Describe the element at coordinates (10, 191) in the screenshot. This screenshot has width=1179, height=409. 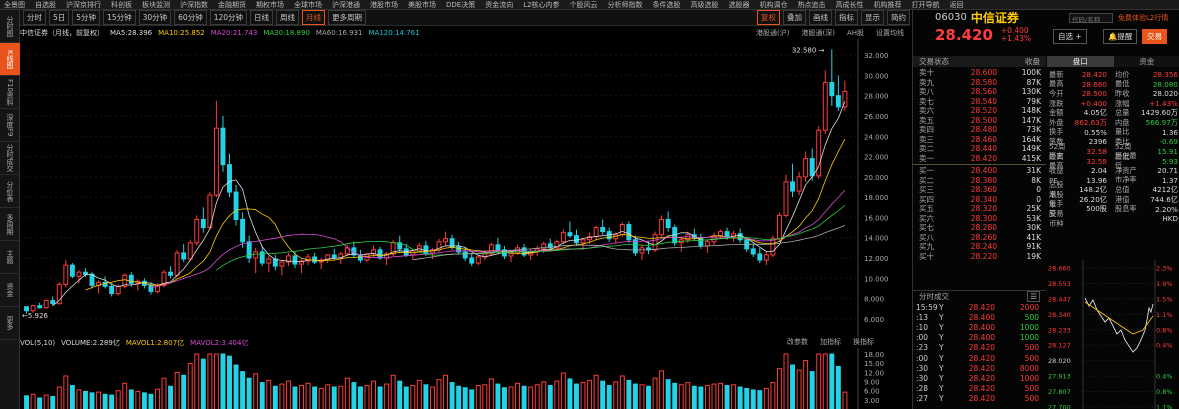
I see `sidebar-item: 分价表` at that location.